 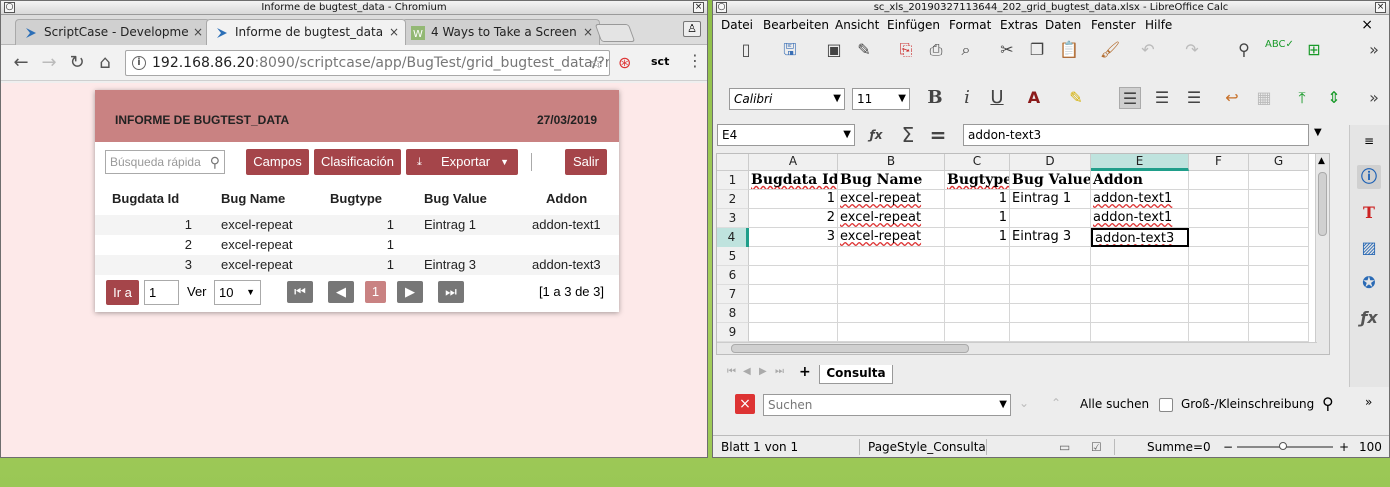 I want to click on find-overflow-icon: », so click(x=1368, y=402).